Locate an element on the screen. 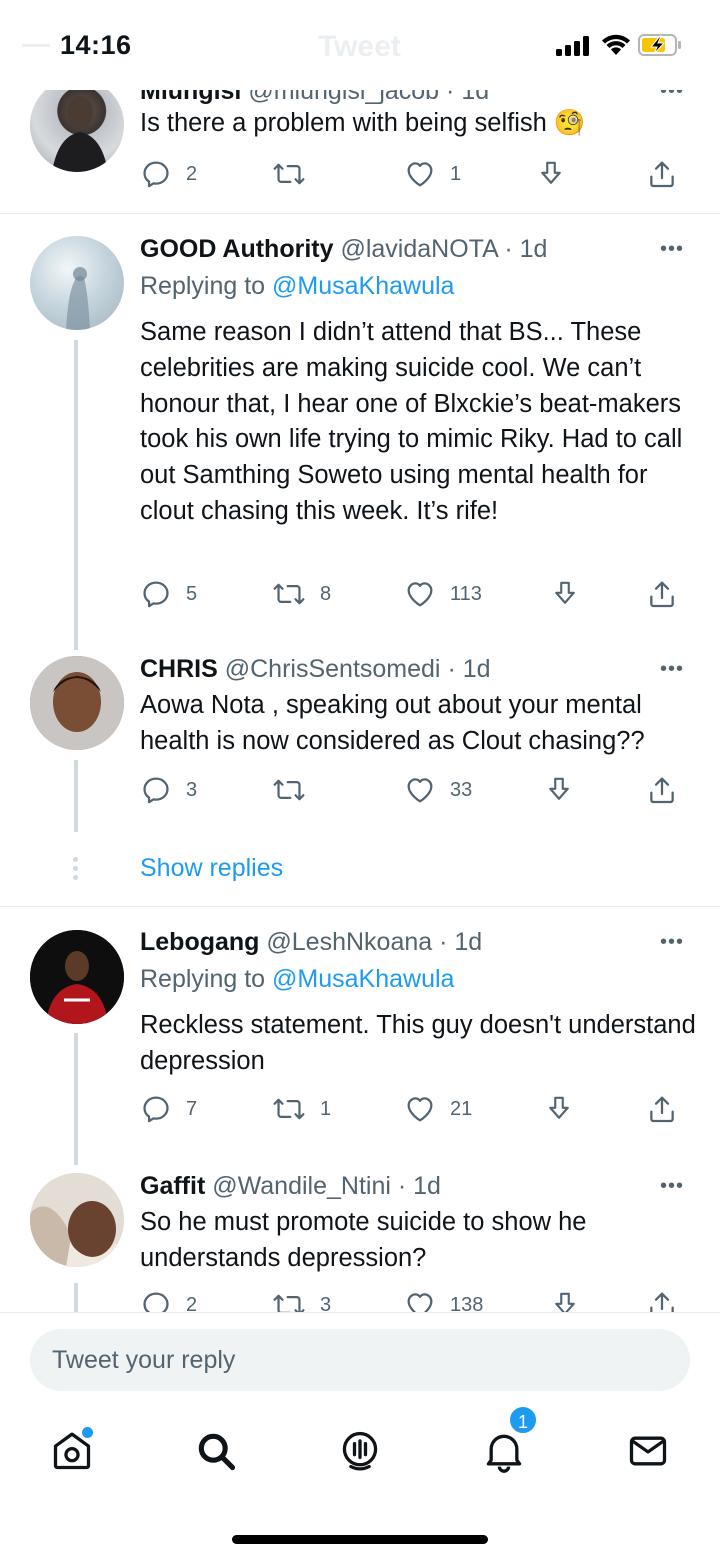  tweet-actions: 3 33 is located at coordinates (360, 790).